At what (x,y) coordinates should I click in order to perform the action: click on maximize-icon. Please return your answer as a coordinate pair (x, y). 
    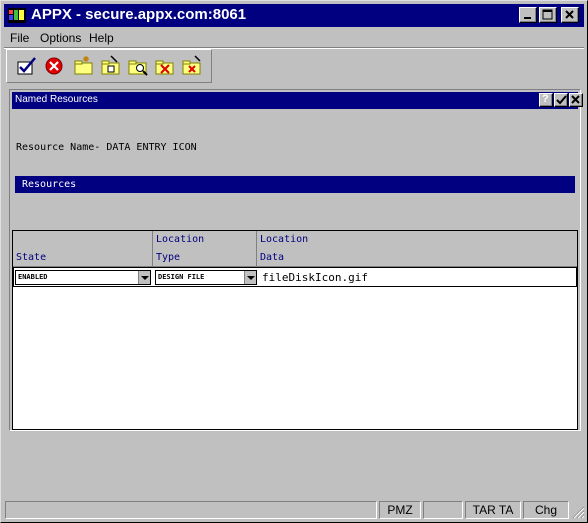
    Looking at the image, I should click on (547, 14).